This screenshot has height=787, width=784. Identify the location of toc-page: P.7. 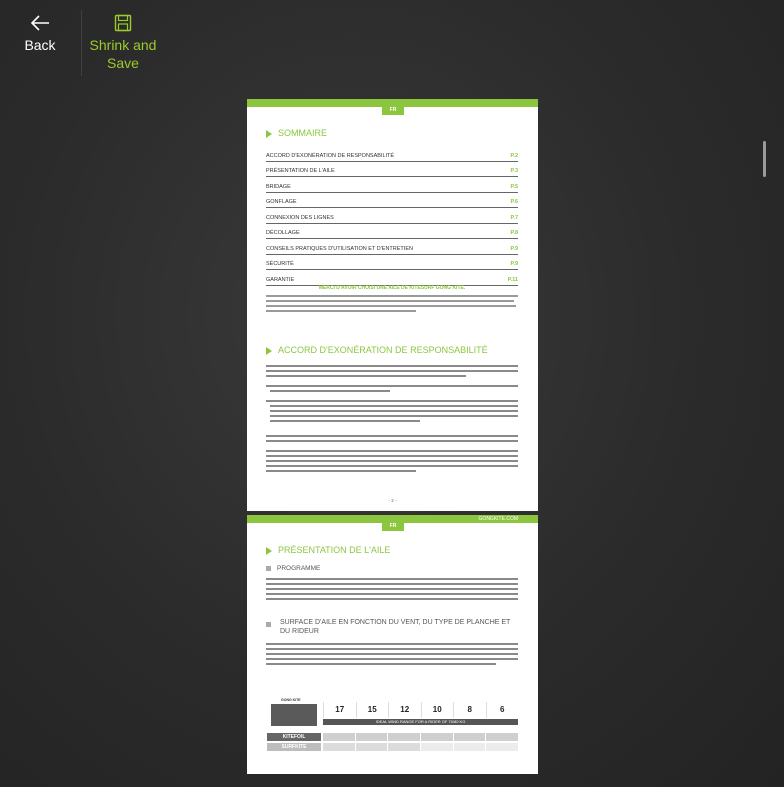
(514, 217).